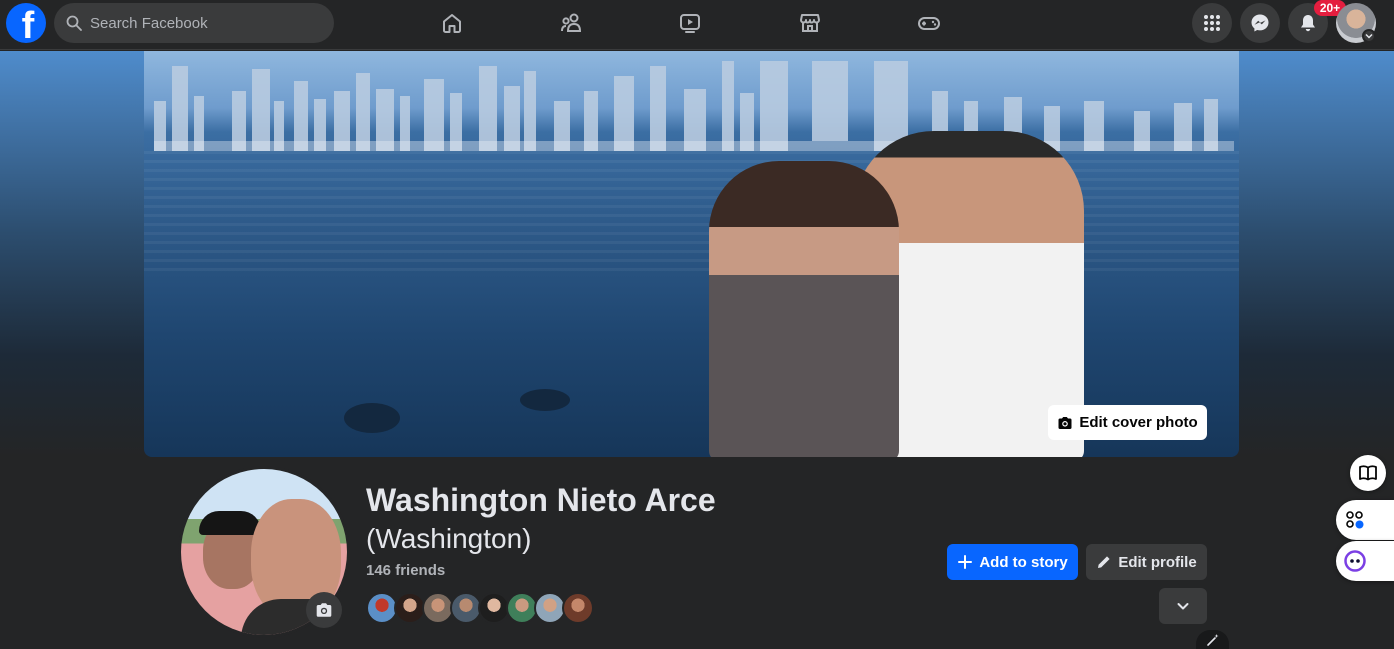  Describe the element at coordinates (1138, 422) in the screenshot. I see `edit-cover-photo-label: Edit cover photo` at that location.